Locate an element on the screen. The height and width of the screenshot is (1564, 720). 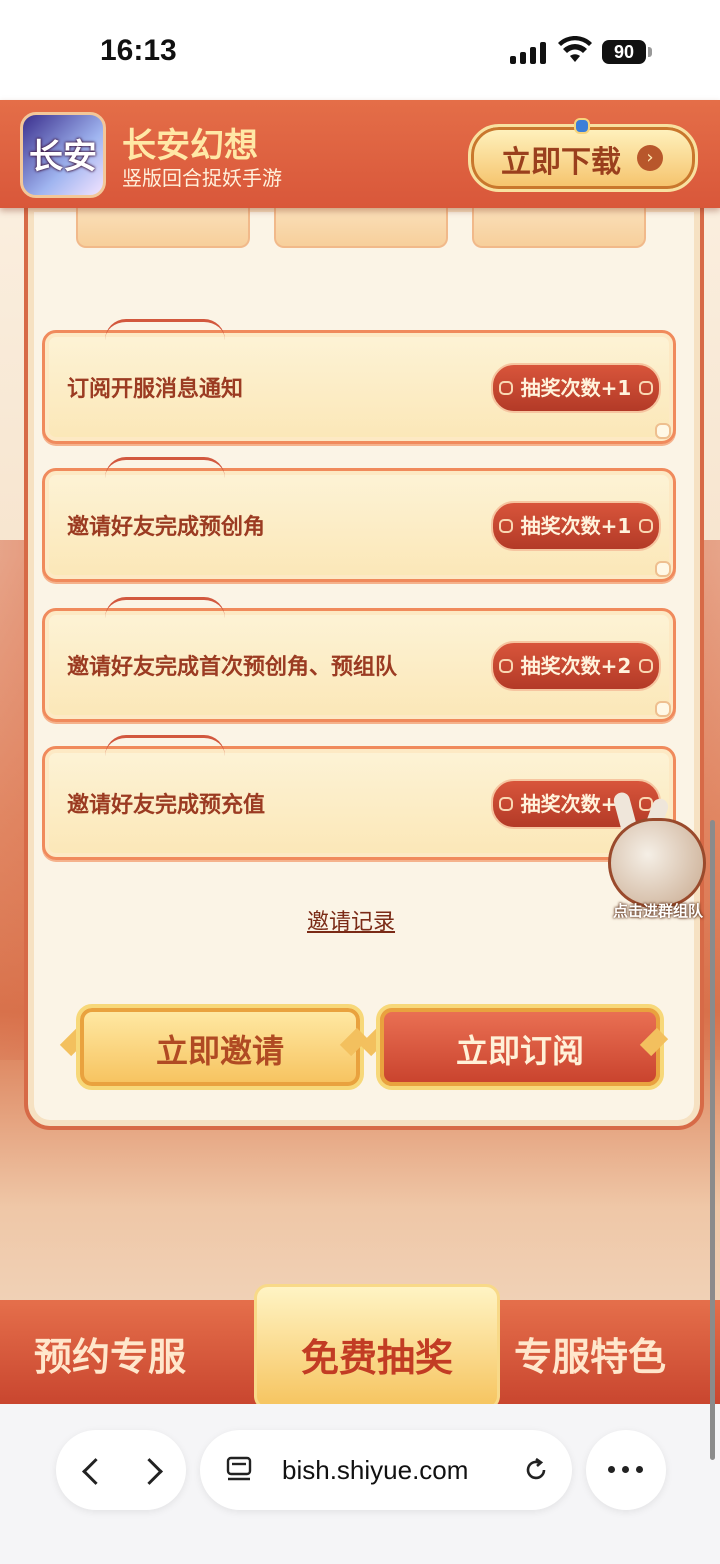
task-label: 邀请好友完成首次预创角、预组队 is located at coordinates (232, 667).